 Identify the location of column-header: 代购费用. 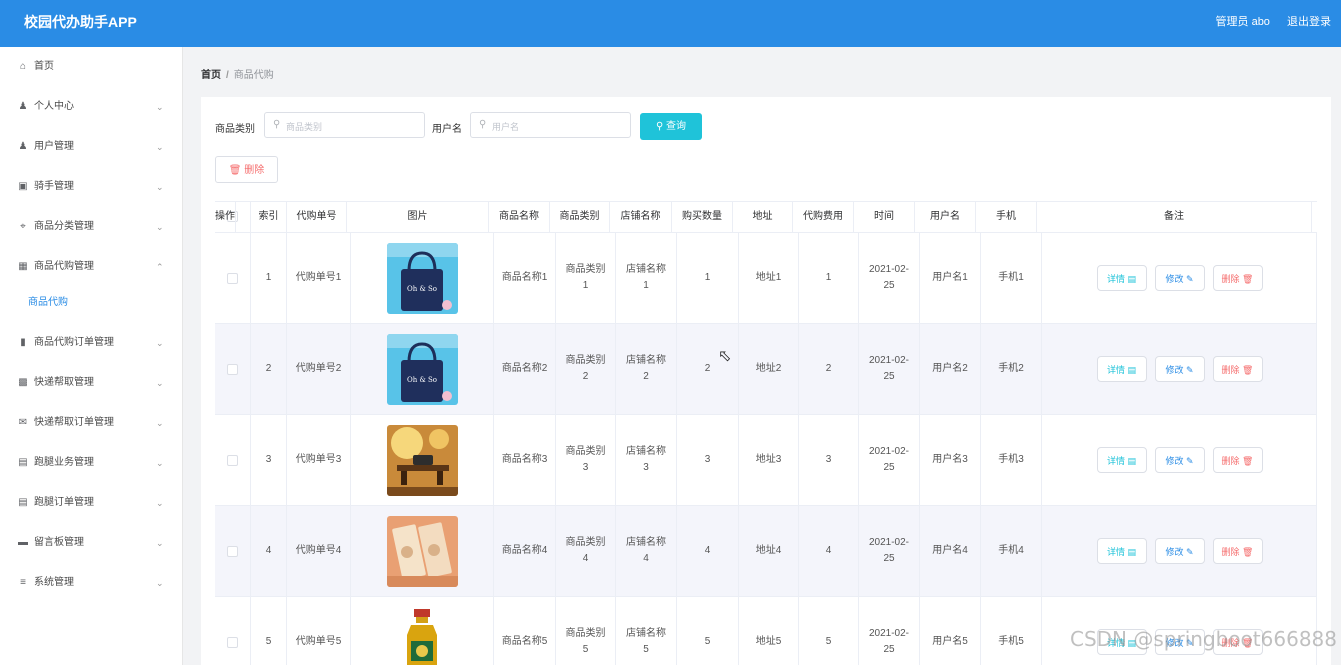
(823, 217).